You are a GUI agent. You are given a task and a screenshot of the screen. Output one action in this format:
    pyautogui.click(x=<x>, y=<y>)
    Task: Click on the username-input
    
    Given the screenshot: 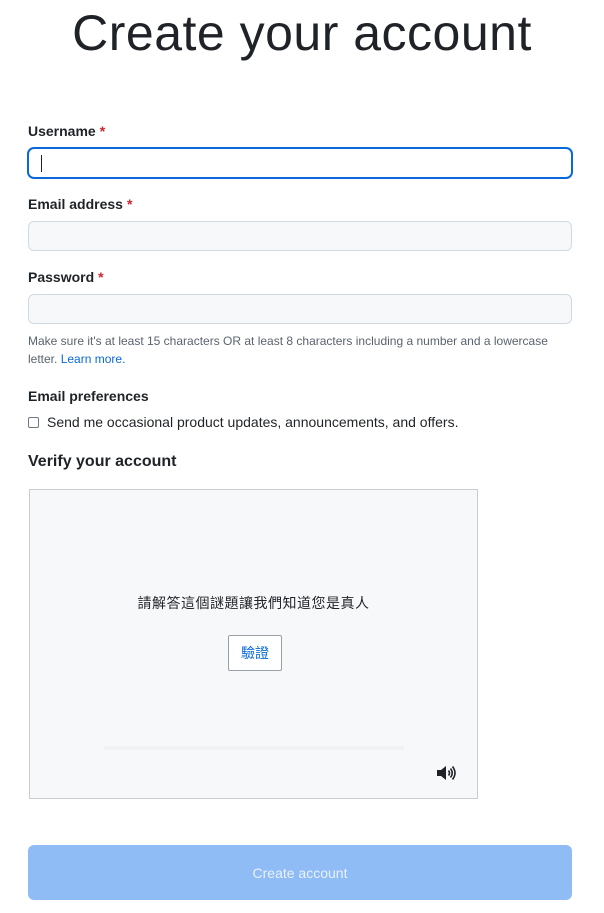 What is the action you would take?
    pyautogui.click(x=300, y=163)
    